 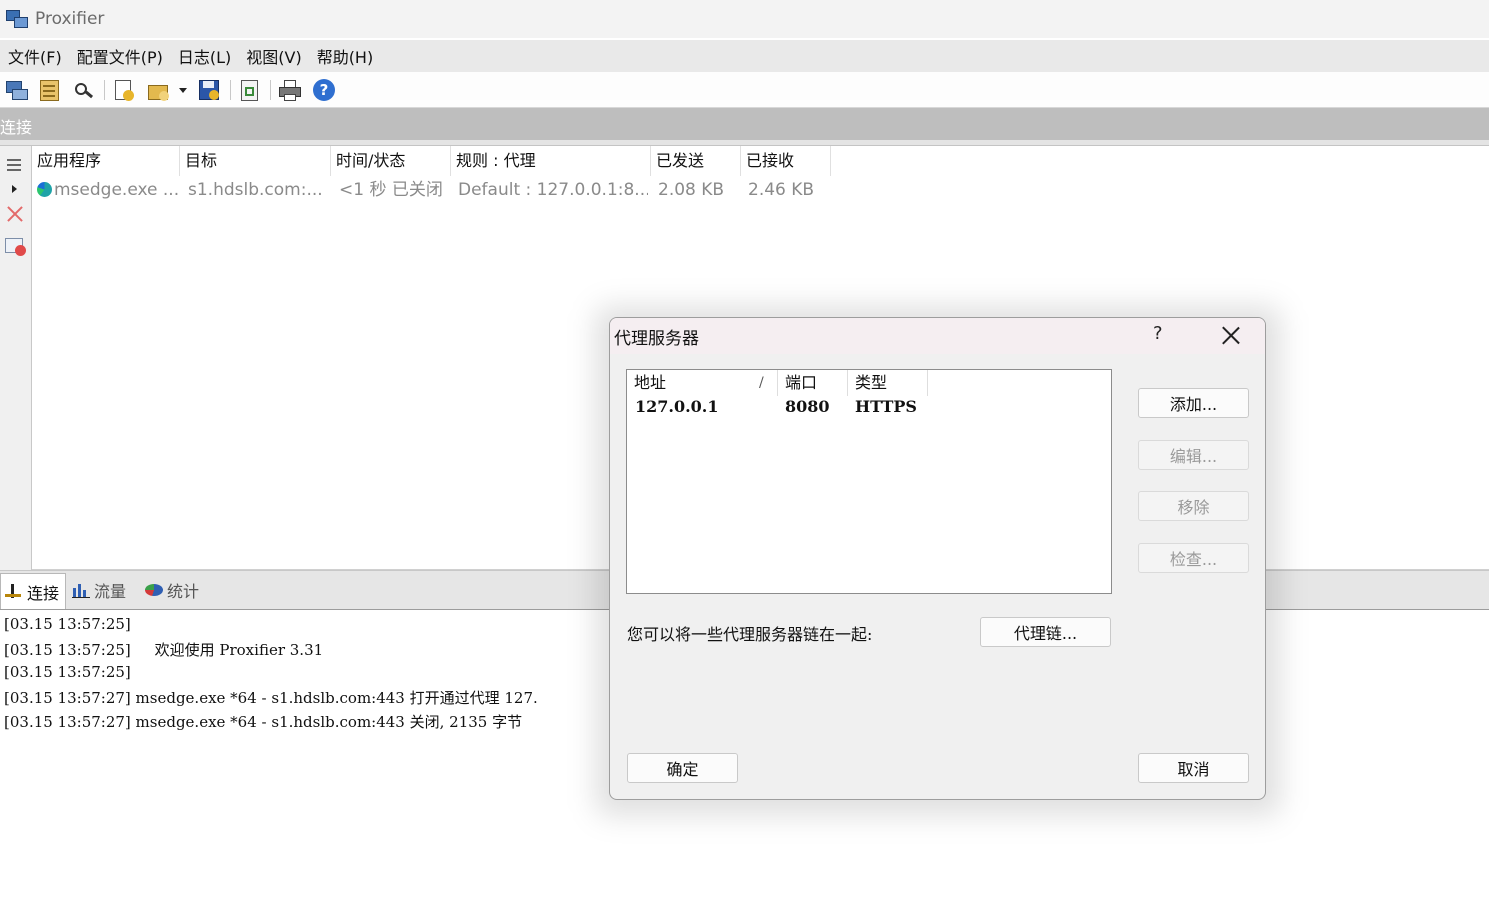 I want to click on proxy-chain-hint: 您可以将一些代理服务器链在一起:, so click(x=750, y=634).